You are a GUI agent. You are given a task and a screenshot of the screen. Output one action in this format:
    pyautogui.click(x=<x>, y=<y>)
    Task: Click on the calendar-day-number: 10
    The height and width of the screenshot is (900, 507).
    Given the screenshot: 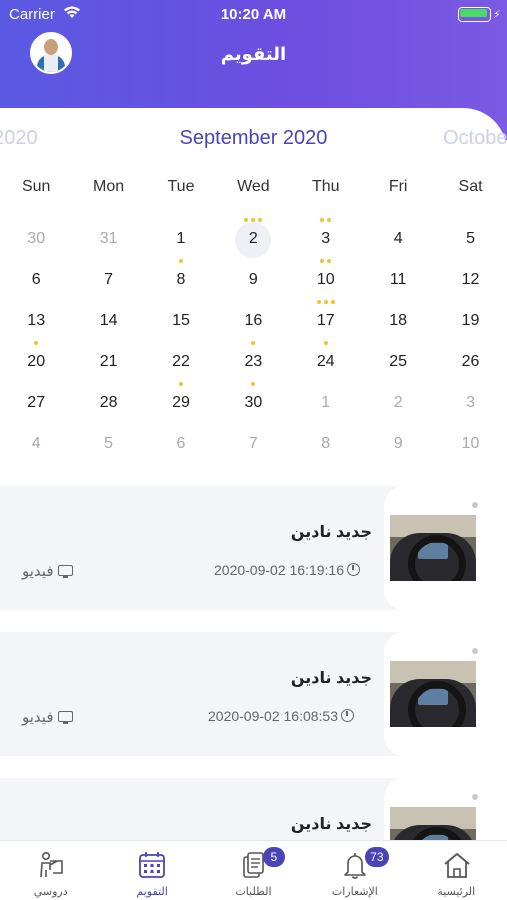 What is the action you would take?
    pyautogui.click(x=470, y=443)
    